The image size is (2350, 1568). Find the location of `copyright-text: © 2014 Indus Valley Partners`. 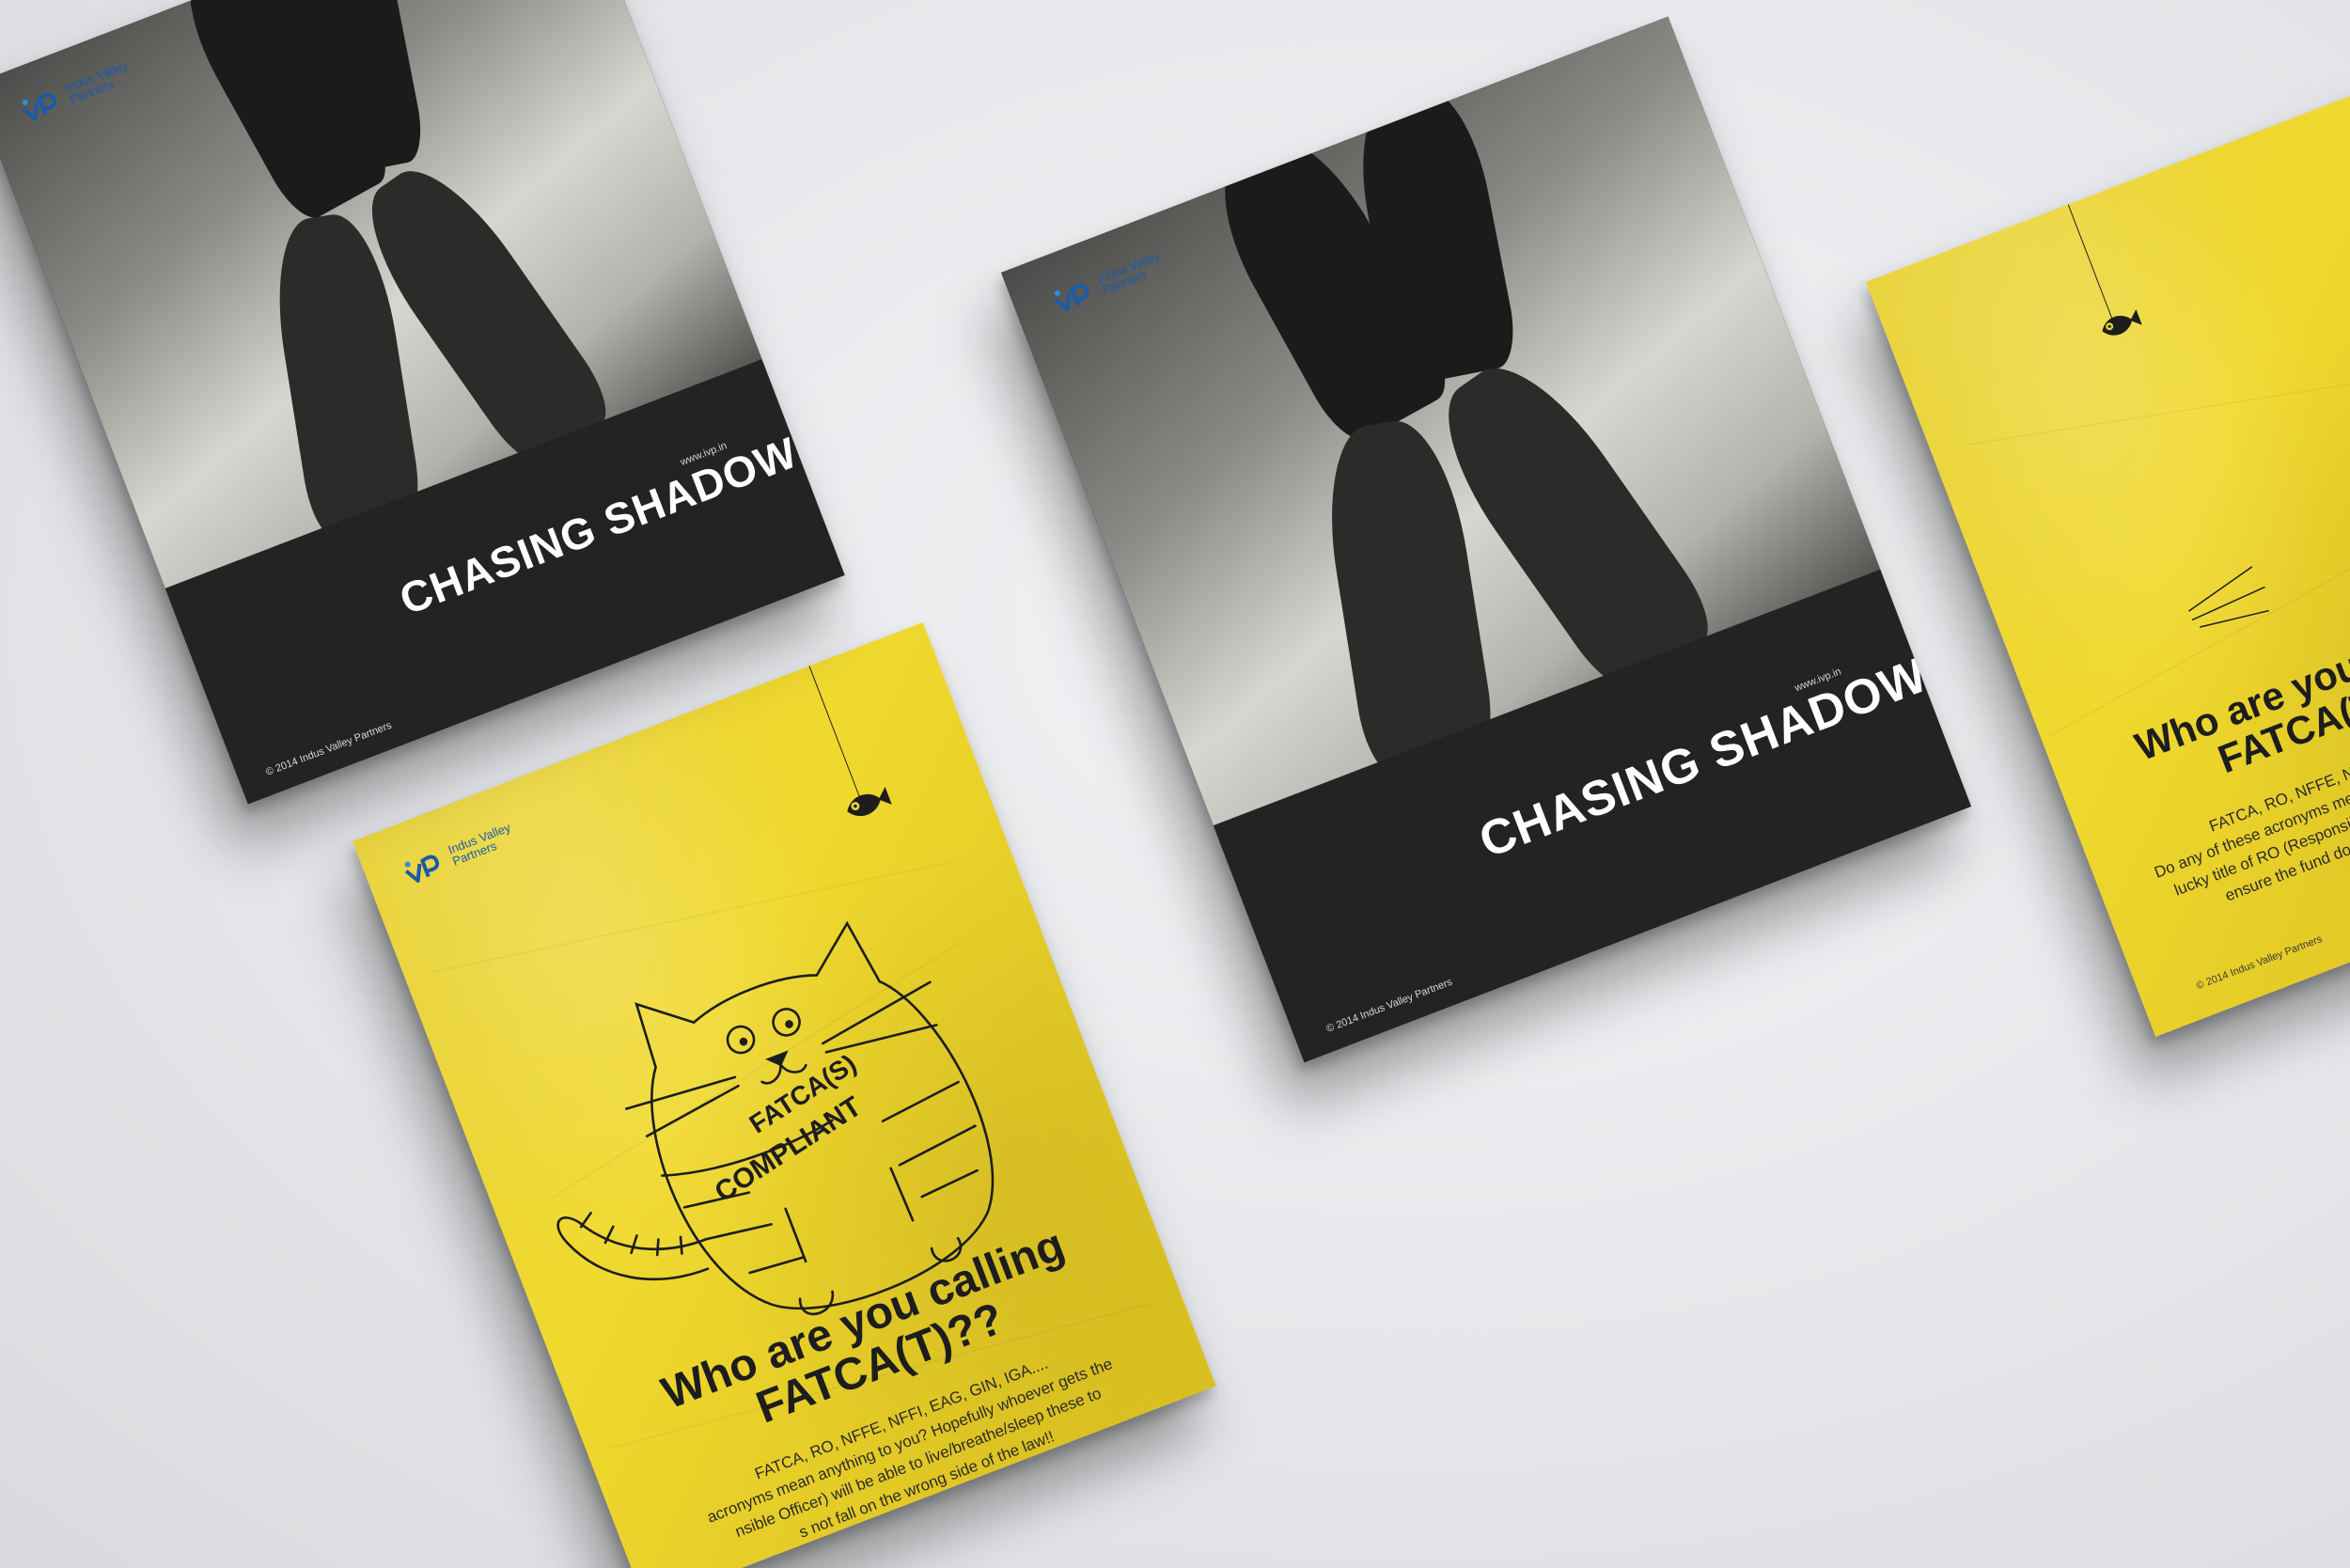

copyright-text: © 2014 Indus Valley Partners is located at coordinates (2259, 963).